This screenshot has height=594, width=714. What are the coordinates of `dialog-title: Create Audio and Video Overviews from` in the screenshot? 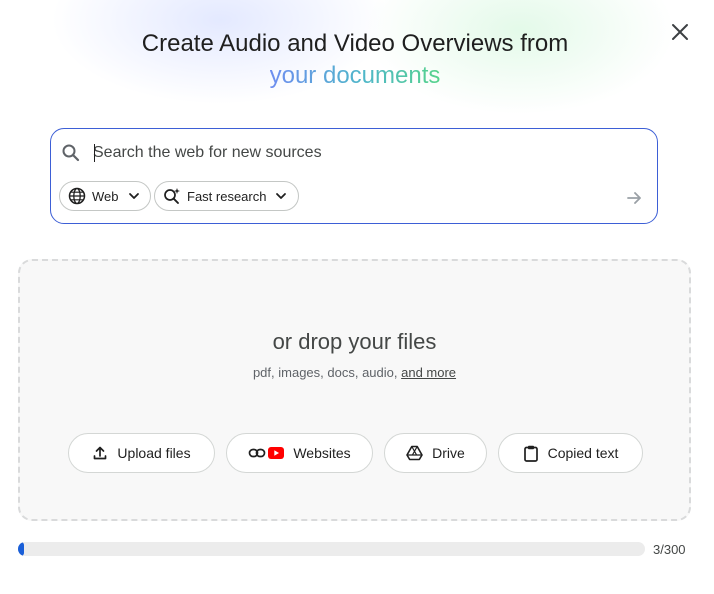 It's located at (355, 43).